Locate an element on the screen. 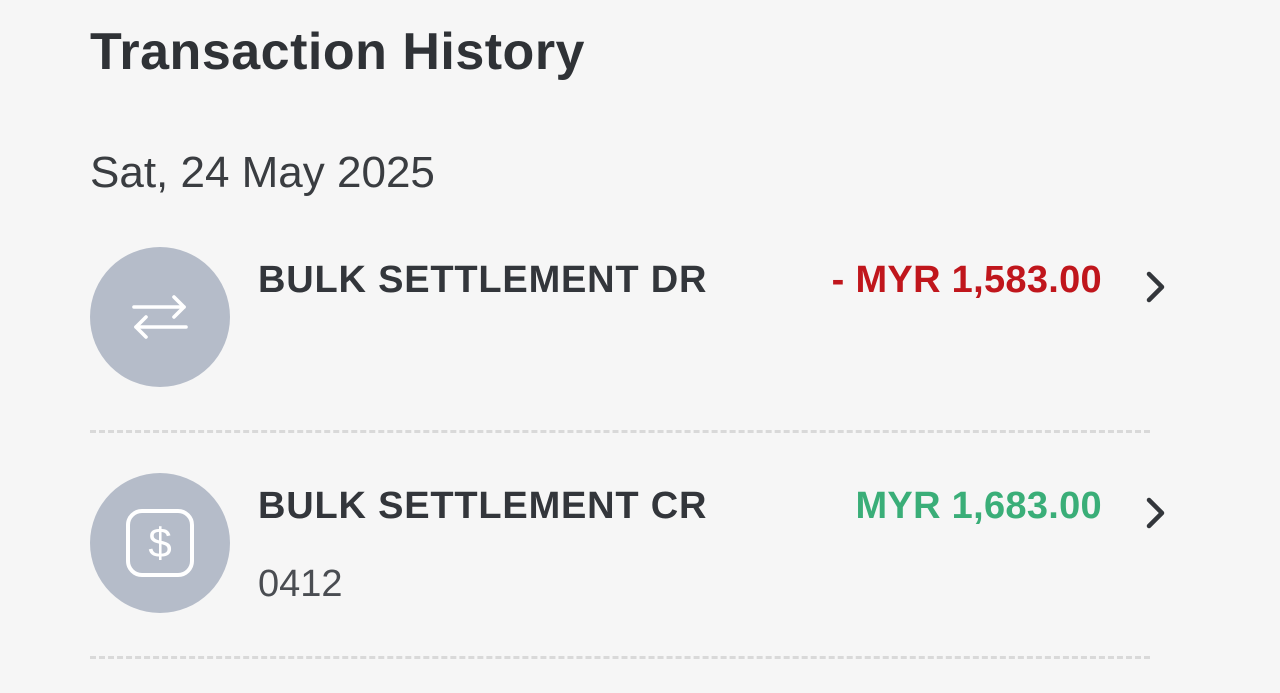 This screenshot has width=1280, height=693. transfer-arrows-icon is located at coordinates (160, 317).